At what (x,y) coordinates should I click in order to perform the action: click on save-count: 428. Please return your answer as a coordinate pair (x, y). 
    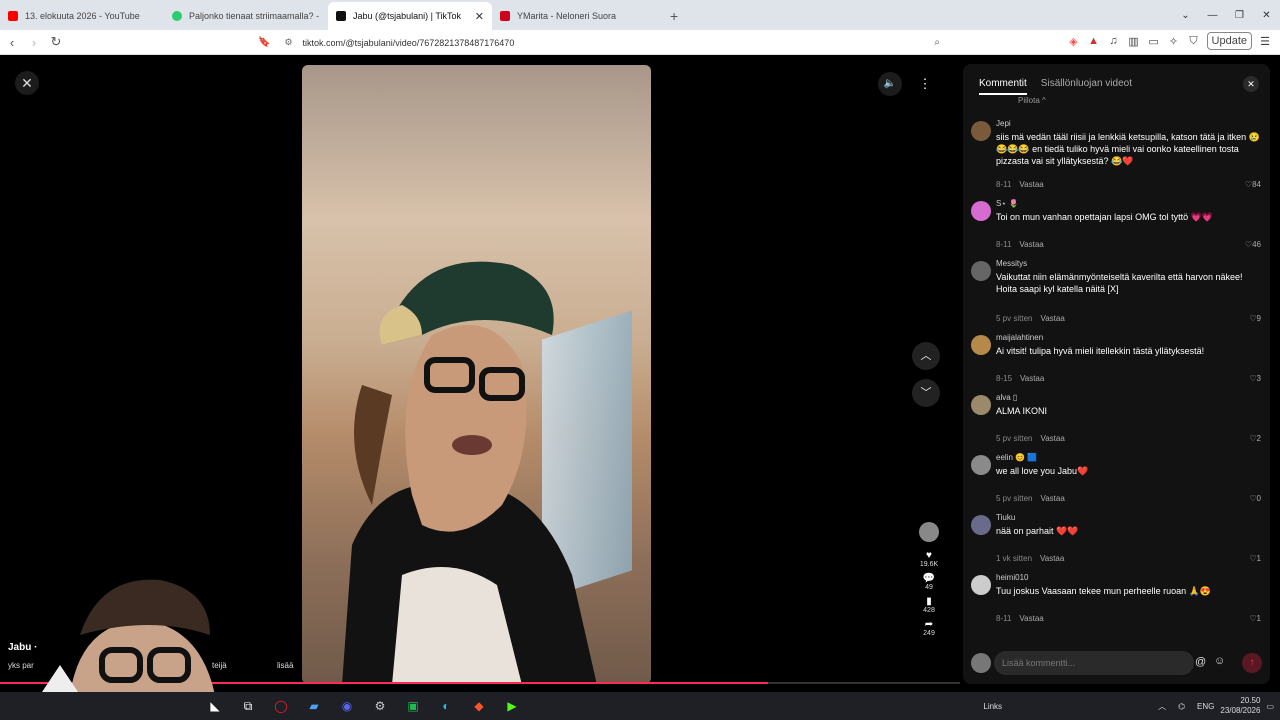
    Looking at the image, I should click on (929, 610).